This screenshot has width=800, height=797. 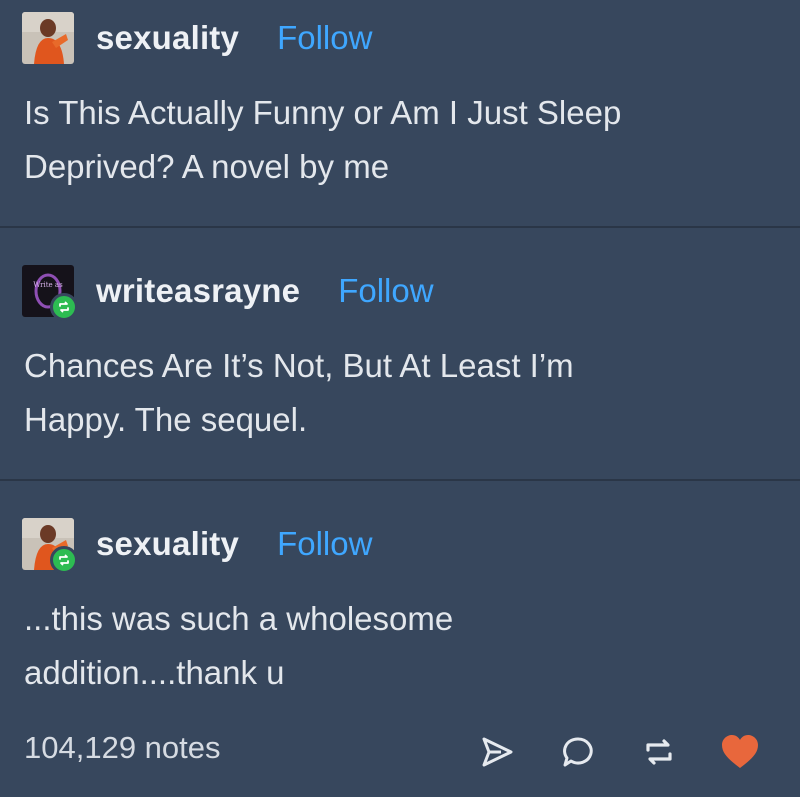 What do you see at coordinates (578, 752) in the screenshot?
I see `reply-icon` at bounding box center [578, 752].